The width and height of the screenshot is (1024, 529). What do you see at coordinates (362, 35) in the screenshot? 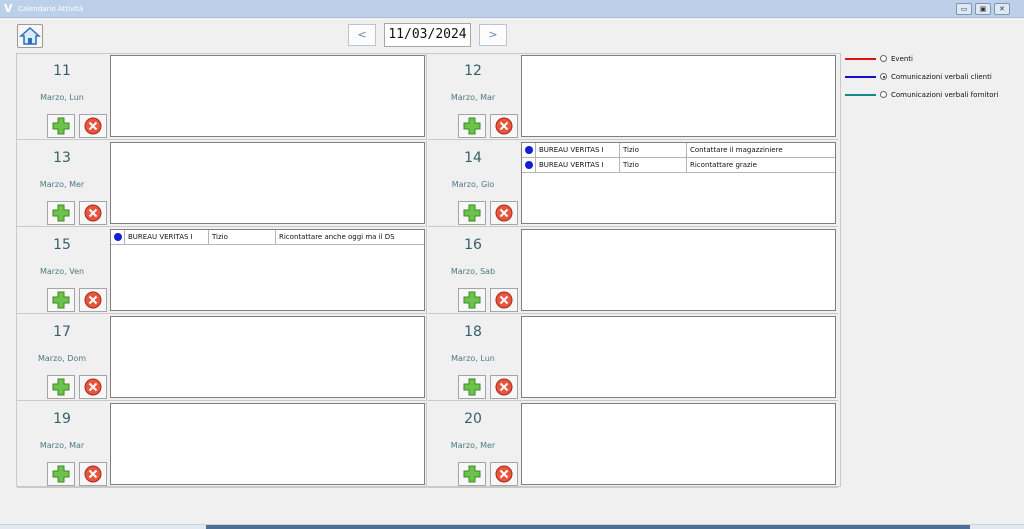
I see `previous-date-button: <` at bounding box center [362, 35].